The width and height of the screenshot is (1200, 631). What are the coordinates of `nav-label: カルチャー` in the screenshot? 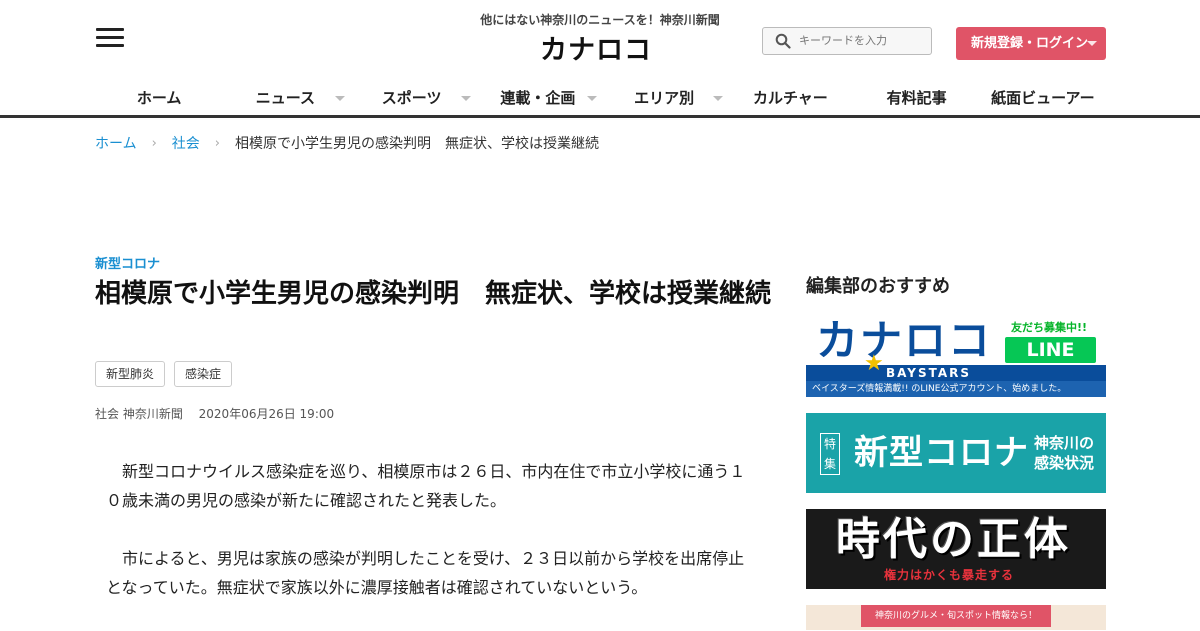 It's located at (790, 98).